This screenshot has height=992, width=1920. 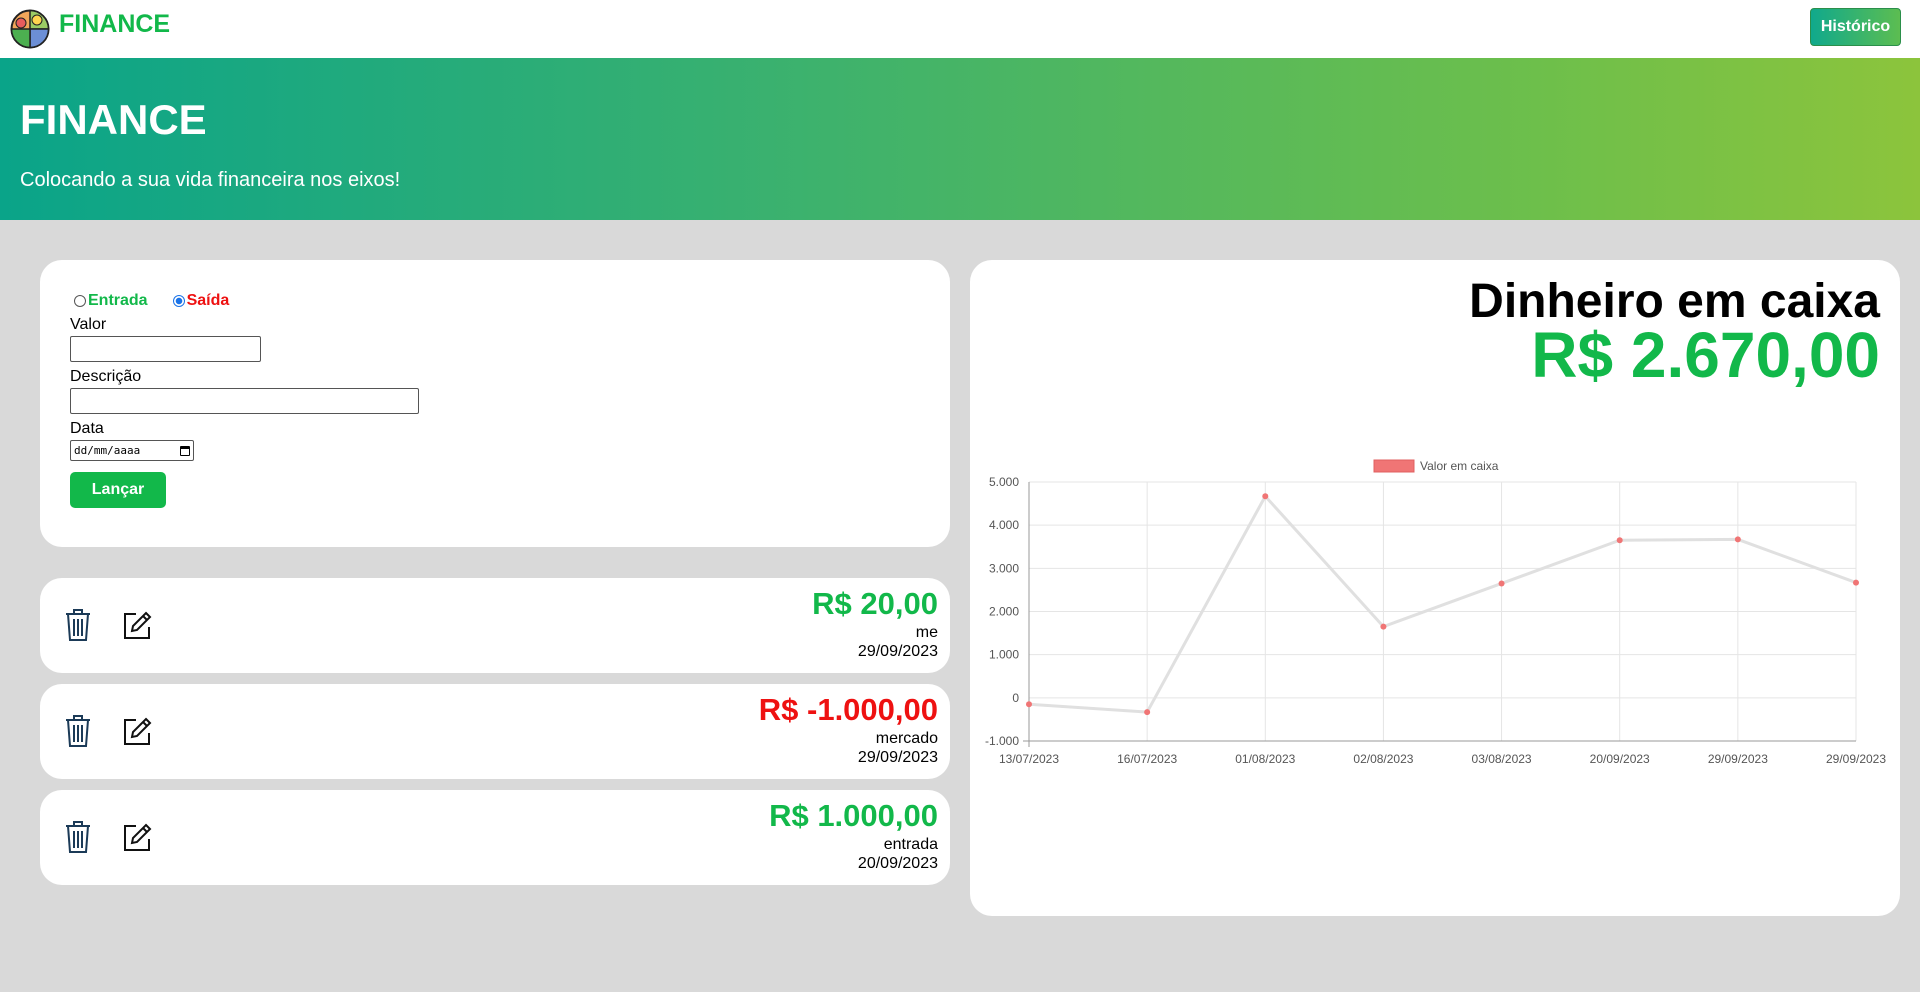 What do you see at coordinates (114, 24) in the screenshot?
I see `brand-name: FINANCE` at bounding box center [114, 24].